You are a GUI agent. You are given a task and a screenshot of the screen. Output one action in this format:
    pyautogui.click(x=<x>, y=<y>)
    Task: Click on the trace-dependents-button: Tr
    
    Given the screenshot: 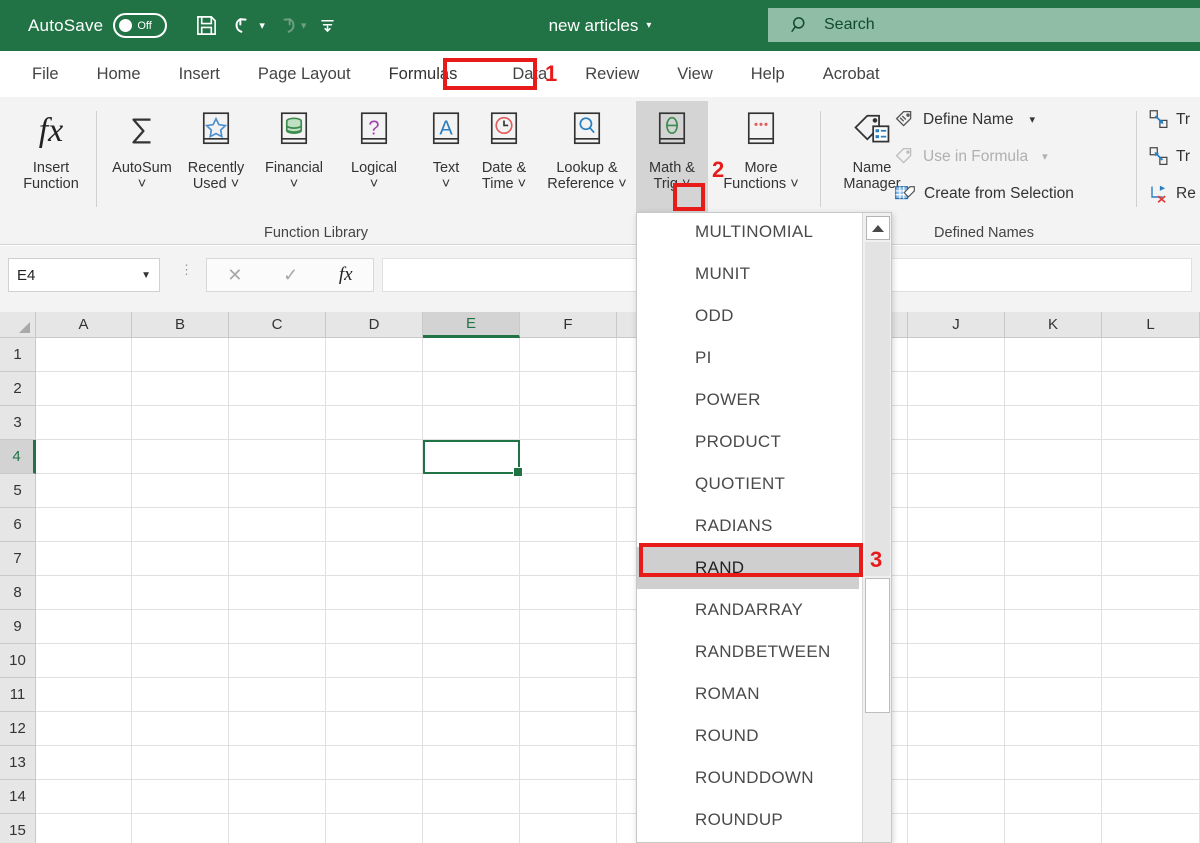 What is the action you would take?
    pyautogui.click(x=1169, y=156)
    